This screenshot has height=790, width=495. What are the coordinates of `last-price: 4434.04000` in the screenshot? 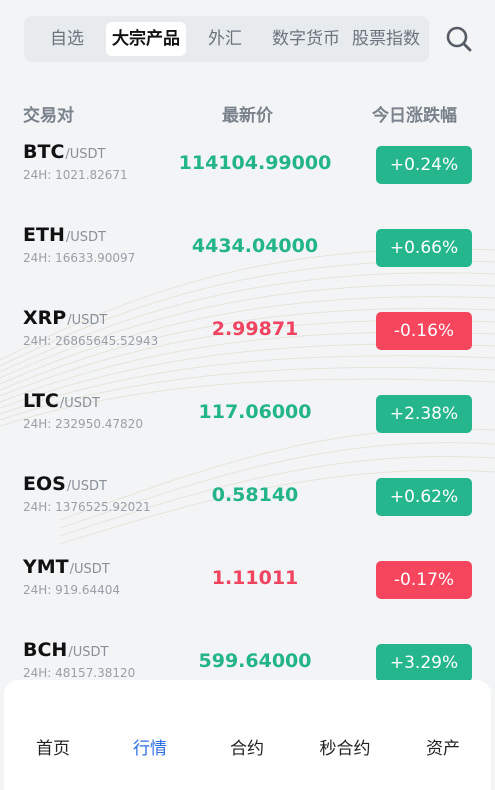 It's located at (255, 246).